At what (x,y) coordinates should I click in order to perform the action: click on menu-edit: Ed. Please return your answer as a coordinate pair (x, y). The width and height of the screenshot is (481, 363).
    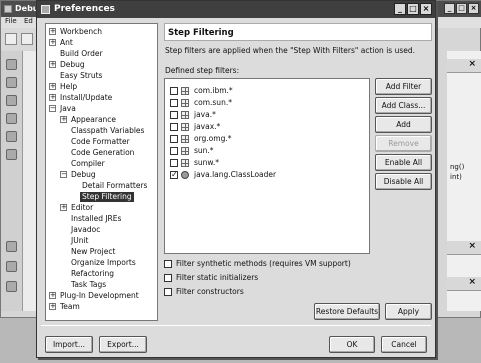
    Looking at the image, I should click on (28, 21).